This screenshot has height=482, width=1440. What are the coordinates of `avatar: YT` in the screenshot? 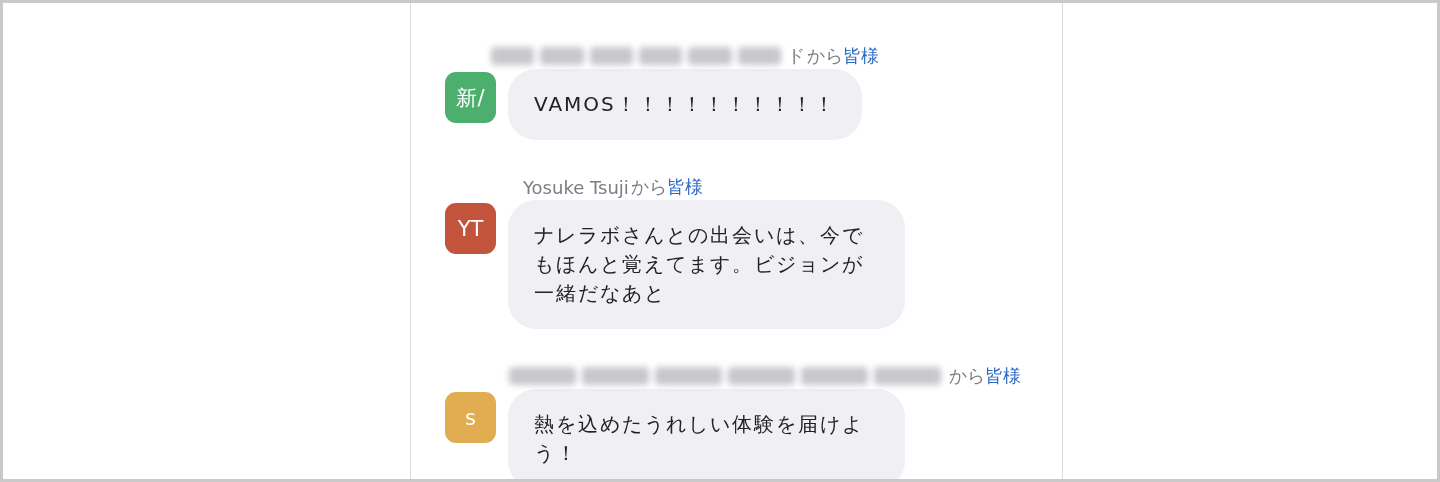 It's located at (470, 228).